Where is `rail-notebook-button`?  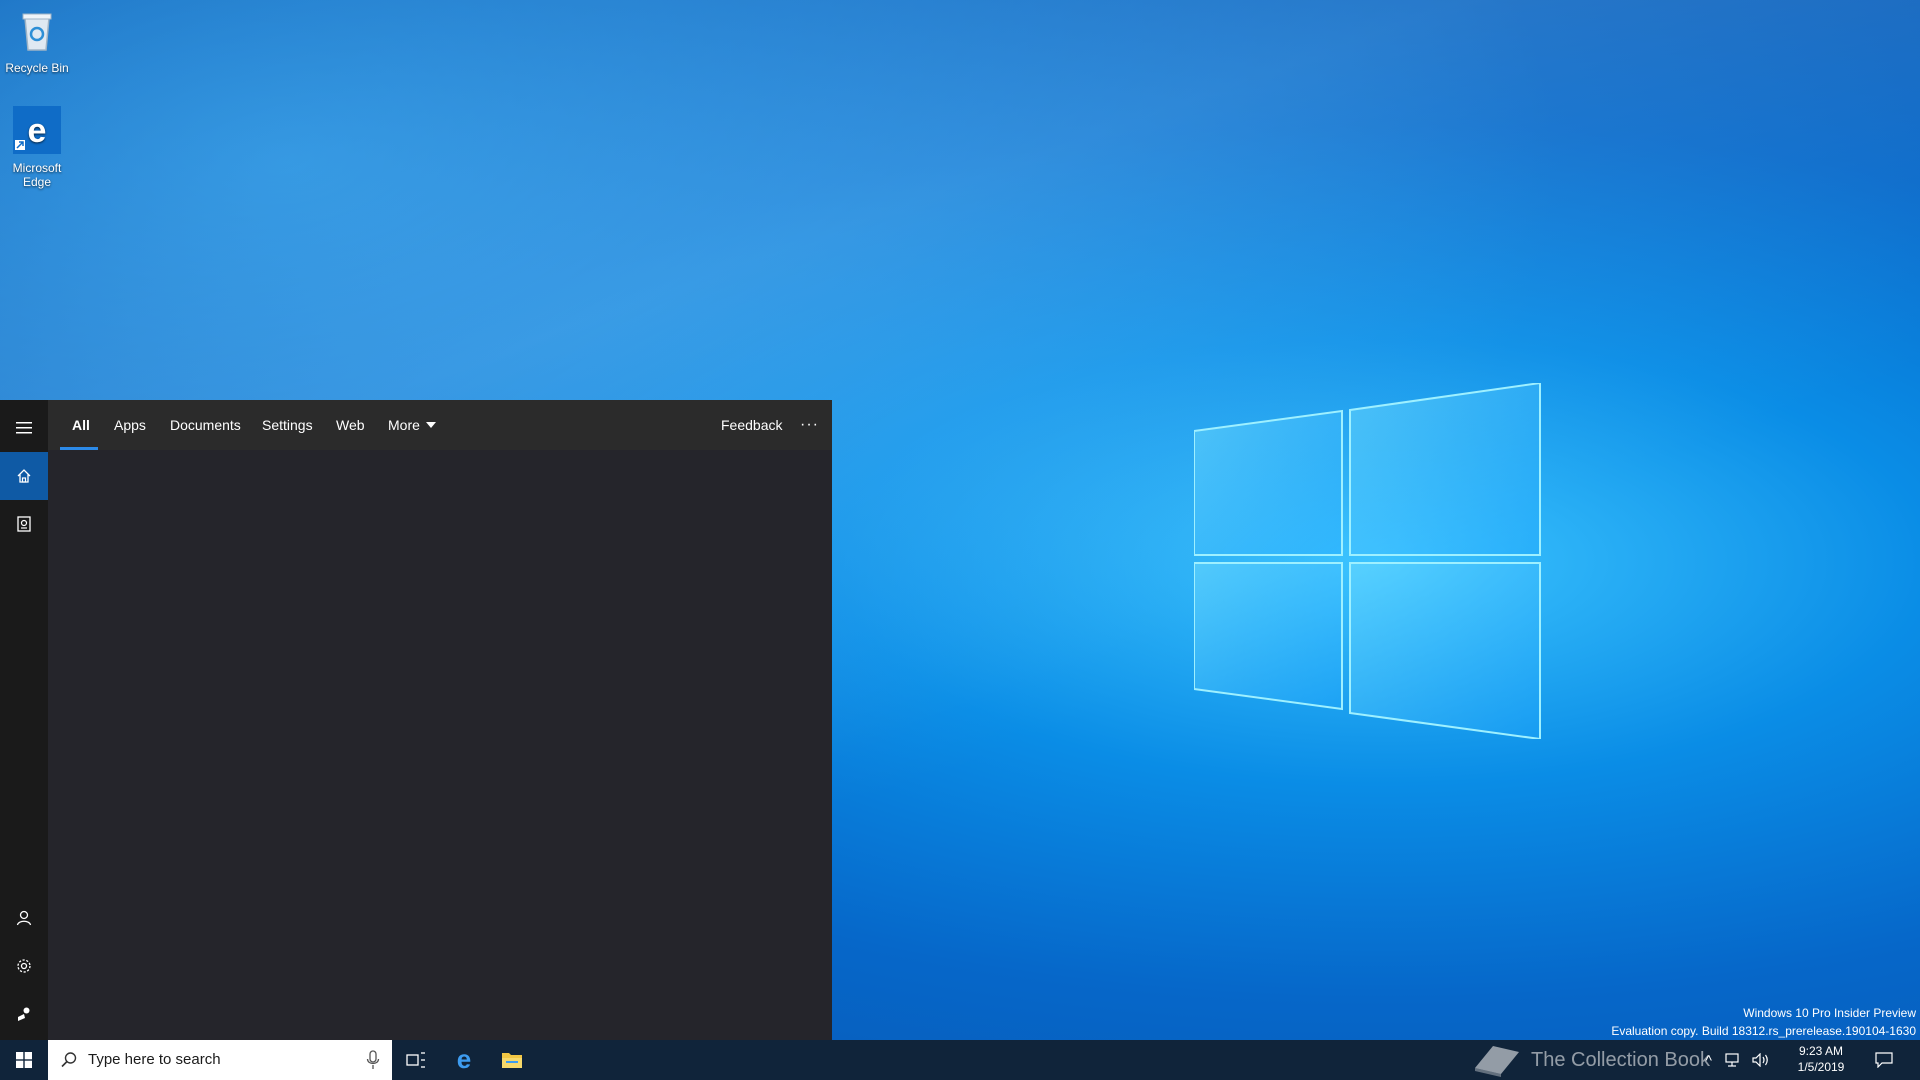 rail-notebook-button is located at coordinates (24, 524).